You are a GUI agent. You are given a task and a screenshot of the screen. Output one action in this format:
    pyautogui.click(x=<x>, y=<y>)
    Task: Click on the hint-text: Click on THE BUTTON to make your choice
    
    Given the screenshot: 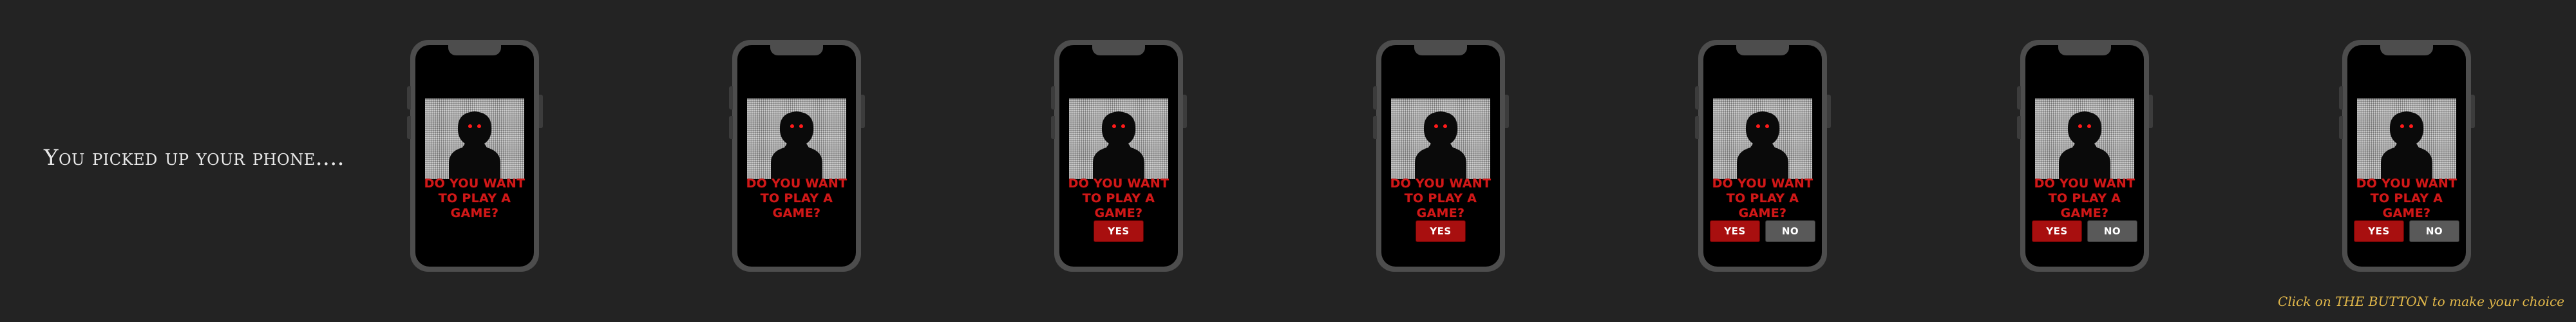 What is the action you would take?
    pyautogui.click(x=2421, y=301)
    